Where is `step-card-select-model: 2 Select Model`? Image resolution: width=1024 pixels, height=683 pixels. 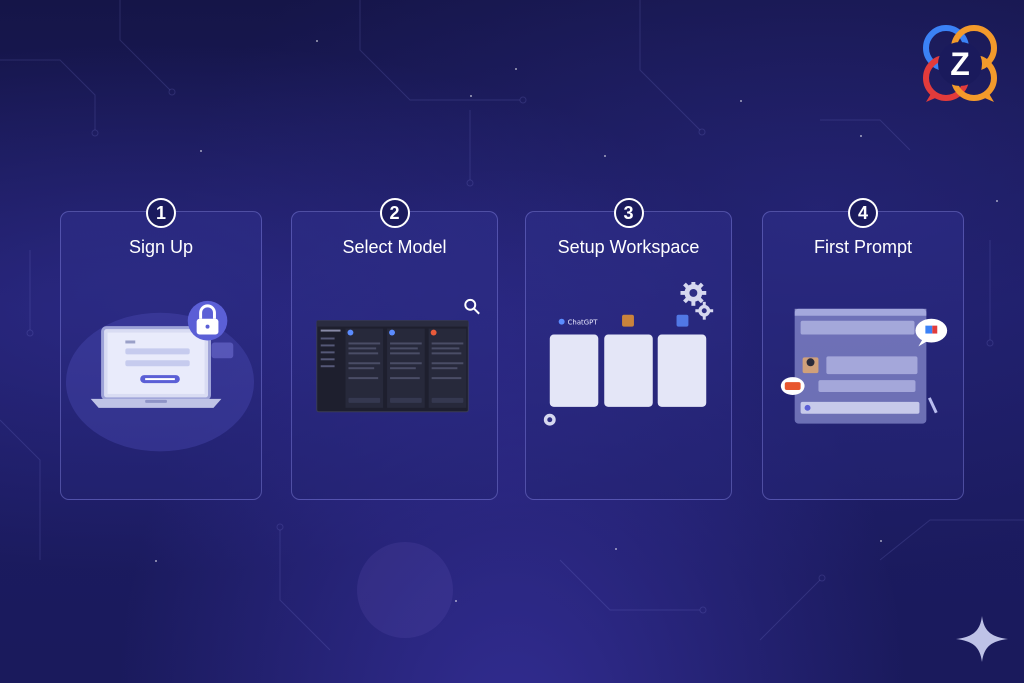
step-card-select-model: 2 Select Model is located at coordinates (394, 349).